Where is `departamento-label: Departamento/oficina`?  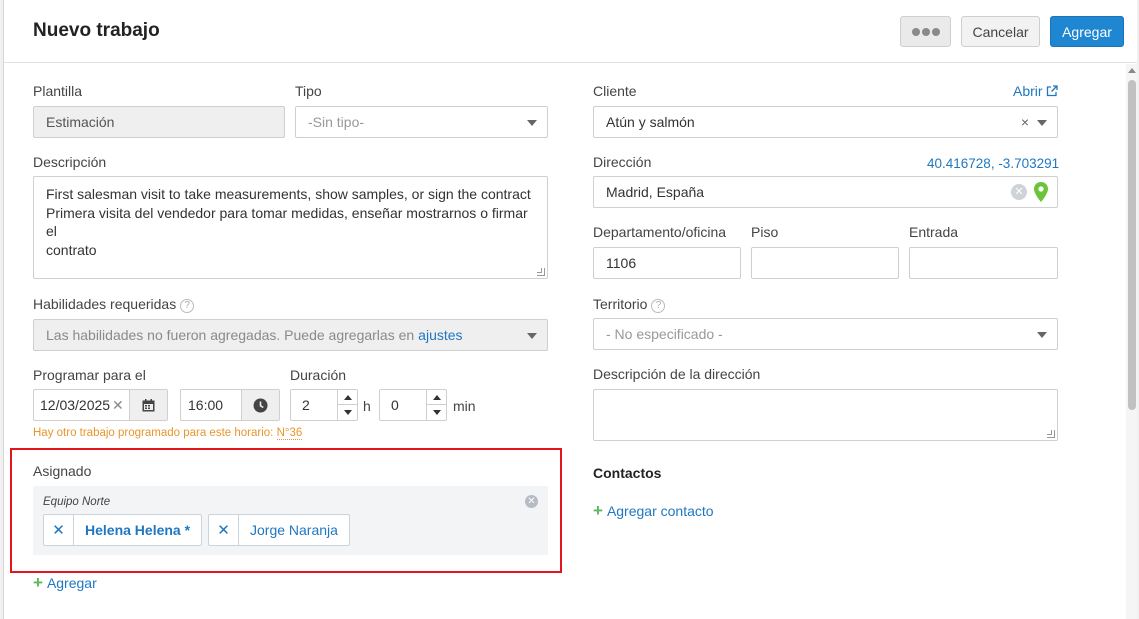
departamento-label: Departamento/oficina is located at coordinates (660, 232).